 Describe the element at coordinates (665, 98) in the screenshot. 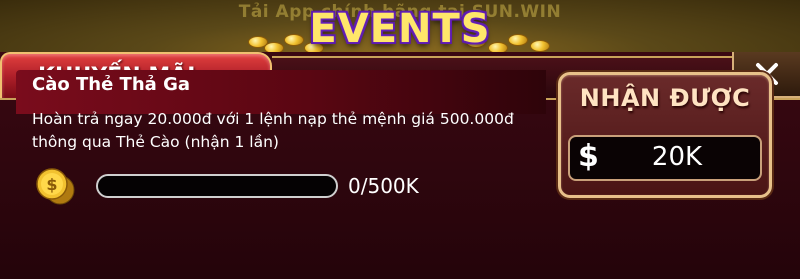

I see `reward-title: NHẬN ĐƯỢC` at that location.